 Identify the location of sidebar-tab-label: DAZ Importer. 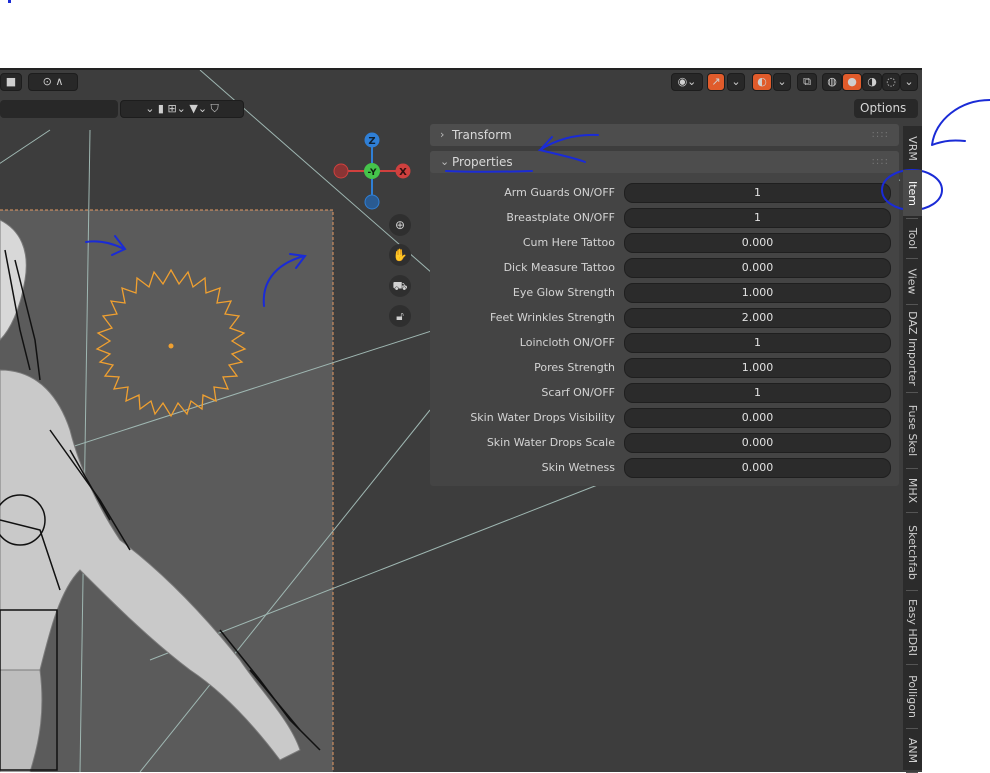
(913, 348).